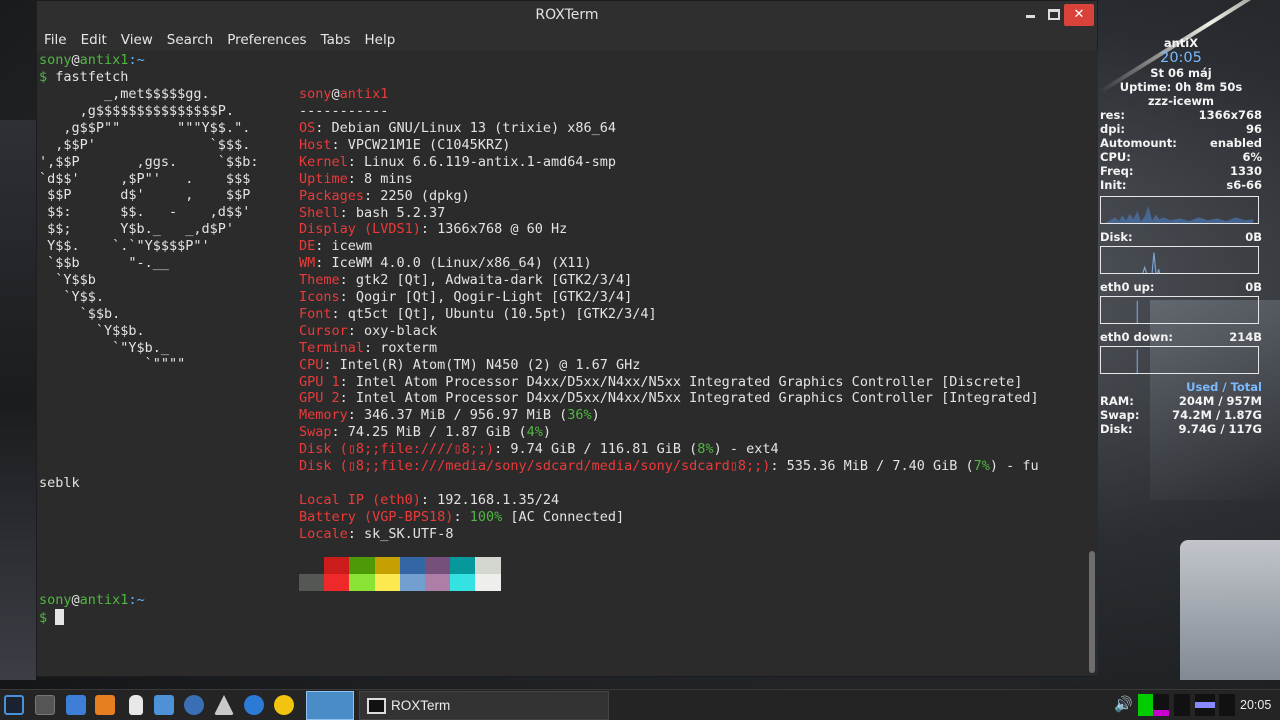 Image resolution: width=1280 pixels, height=720 pixels. Describe the element at coordinates (1236, 143) in the screenshot. I see `conky-value: enabled` at that location.